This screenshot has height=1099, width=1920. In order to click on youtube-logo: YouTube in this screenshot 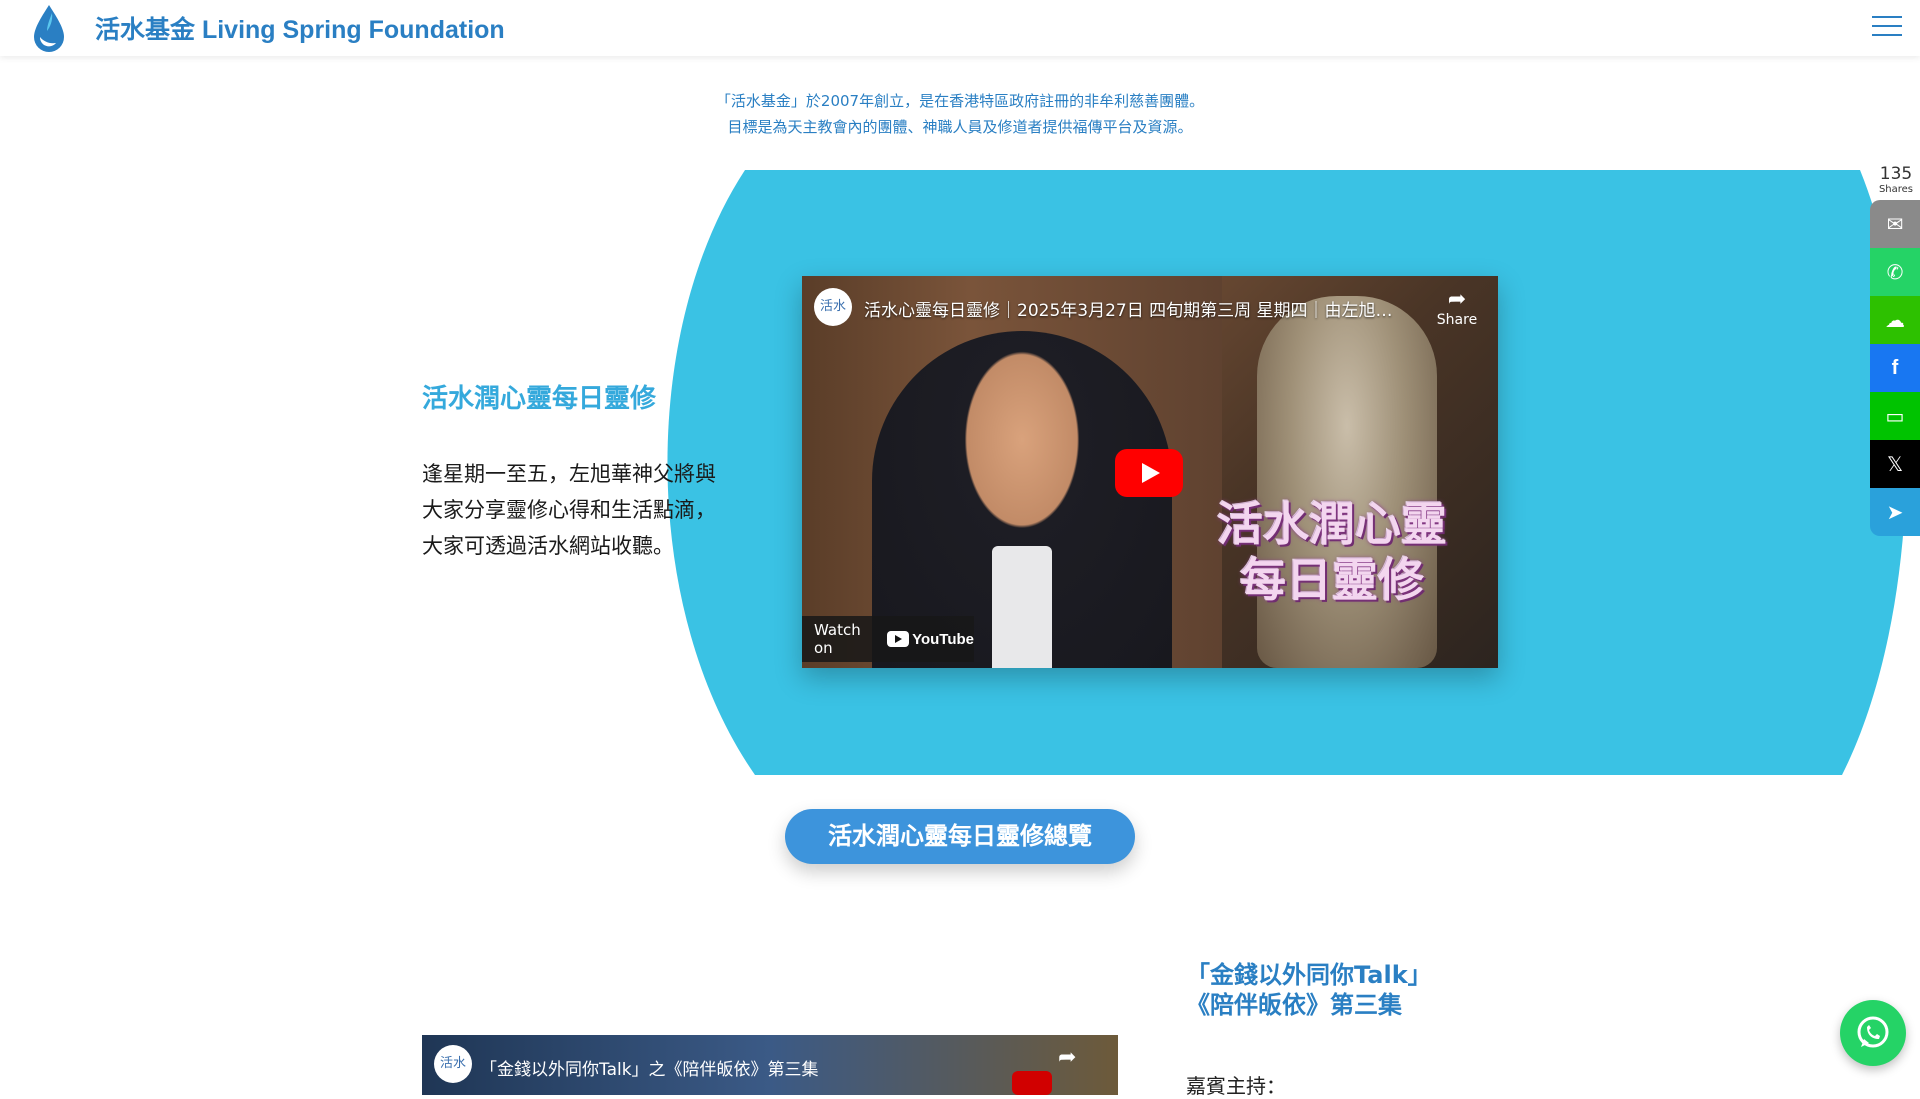, I will do `click(930, 639)`.